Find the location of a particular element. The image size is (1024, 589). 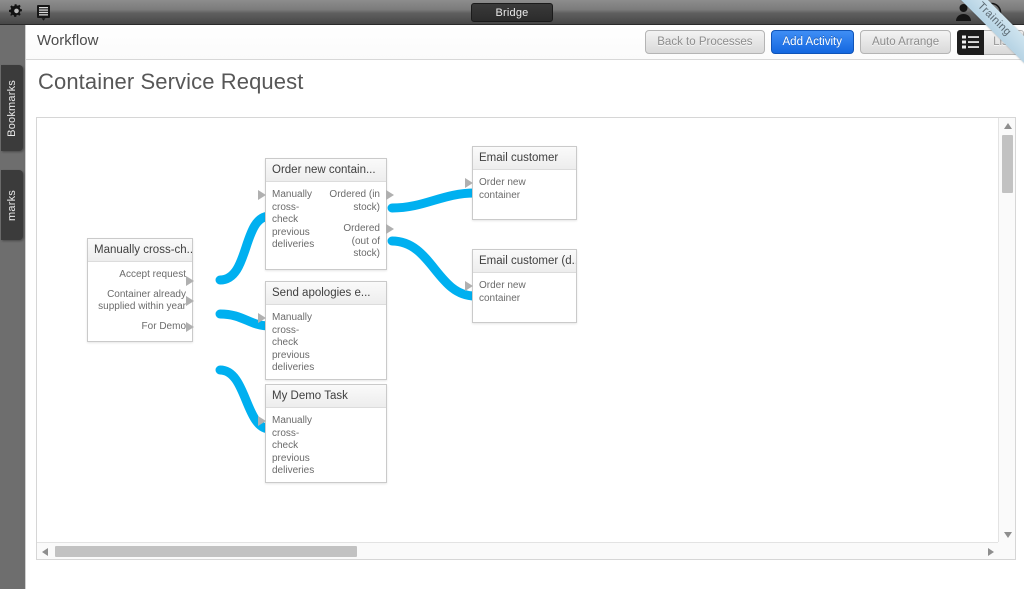

rail-tab-marks-label: marks is located at coordinates (12, 205).